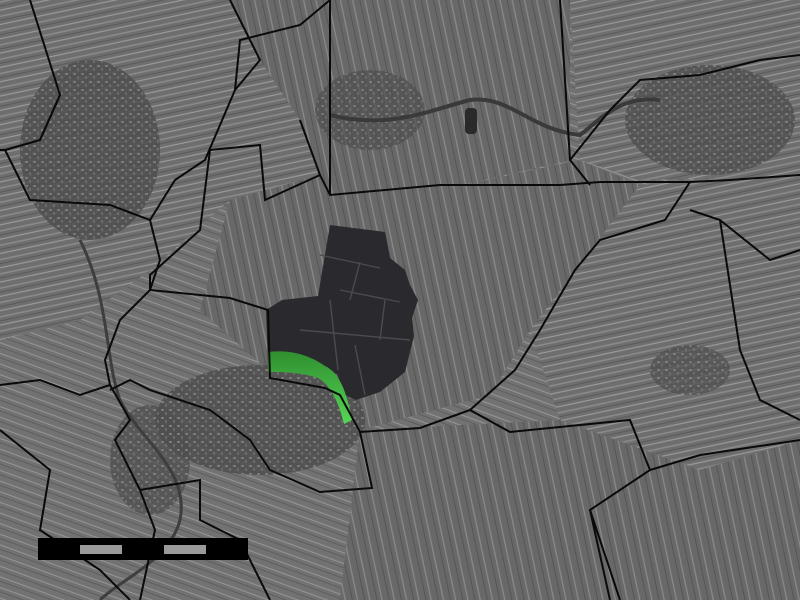 The height and width of the screenshot is (600, 800). What do you see at coordinates (370, 110) in the screenshot?
I see `town-area-north` at bounding box center [370, 110].